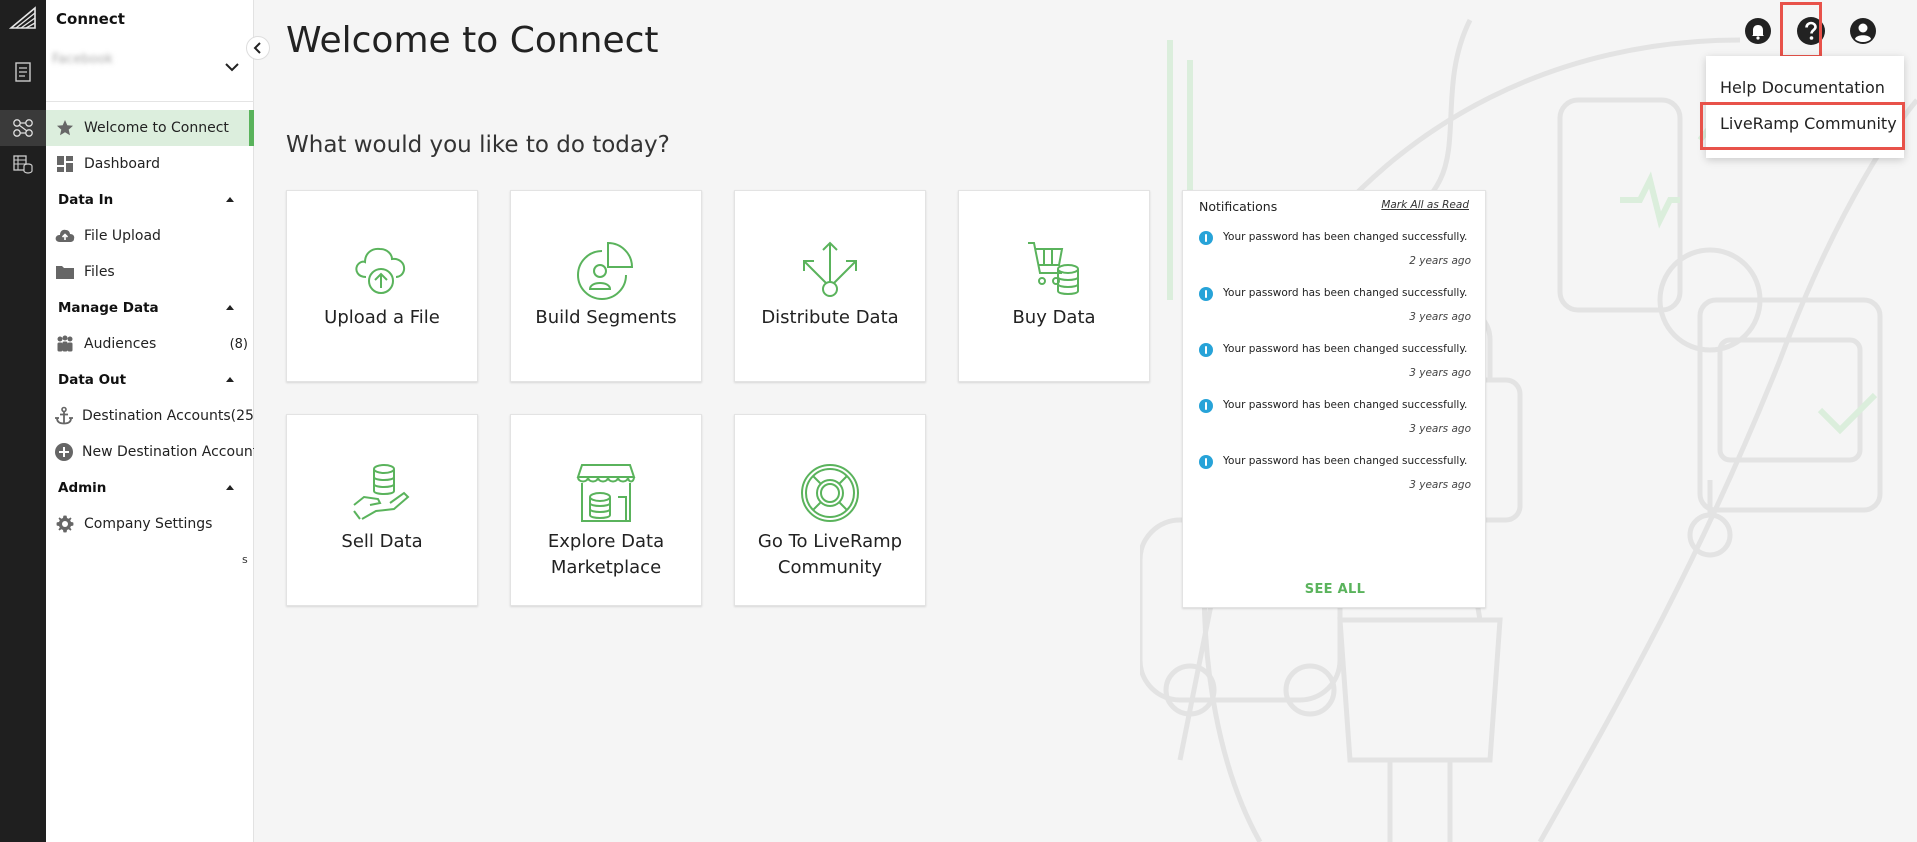 This screenshot has width=1917, height=842. I want to click on sidebar-item-audiences: Audiences (8), so click(150, 344).